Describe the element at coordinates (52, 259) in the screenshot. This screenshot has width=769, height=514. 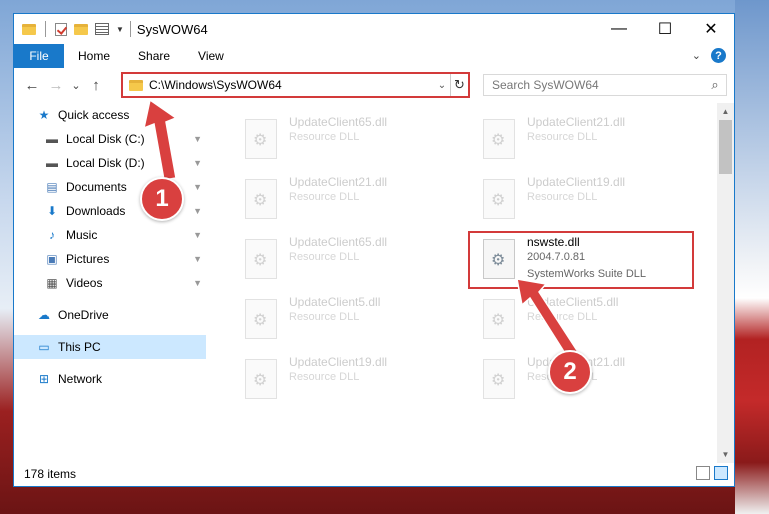
I see `pictures-icon: ▣` at that location.